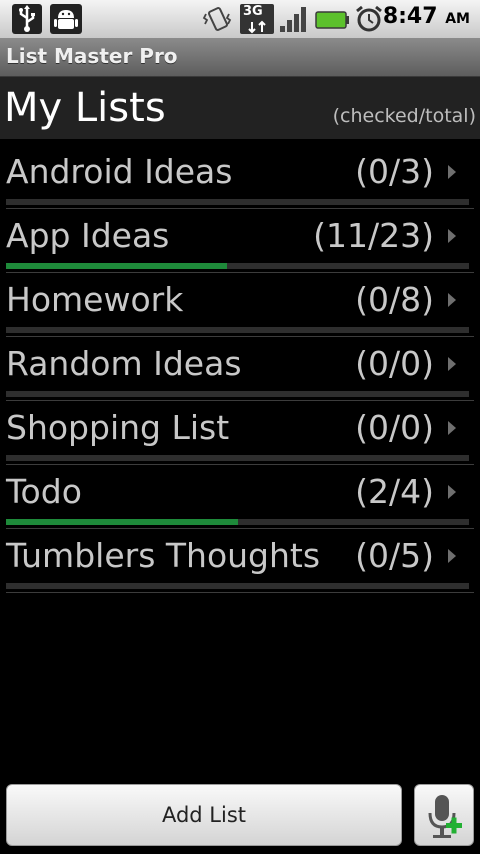  I want to click on list-item: Tumblers Thoughts (0/5), so click(240, 559).